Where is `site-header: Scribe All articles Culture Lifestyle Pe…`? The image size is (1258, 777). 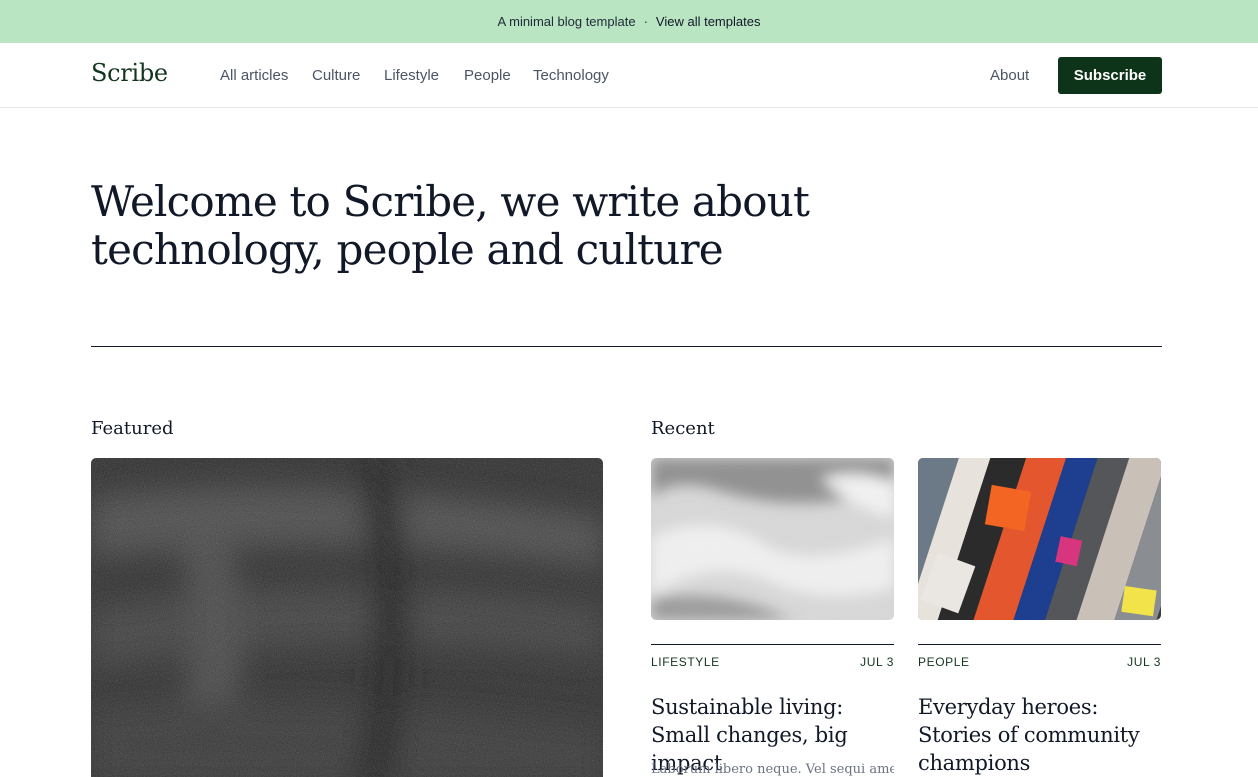
site-header: Scribe All articles Culture Lifestyle Pe… is located at coordinates (629, 75).